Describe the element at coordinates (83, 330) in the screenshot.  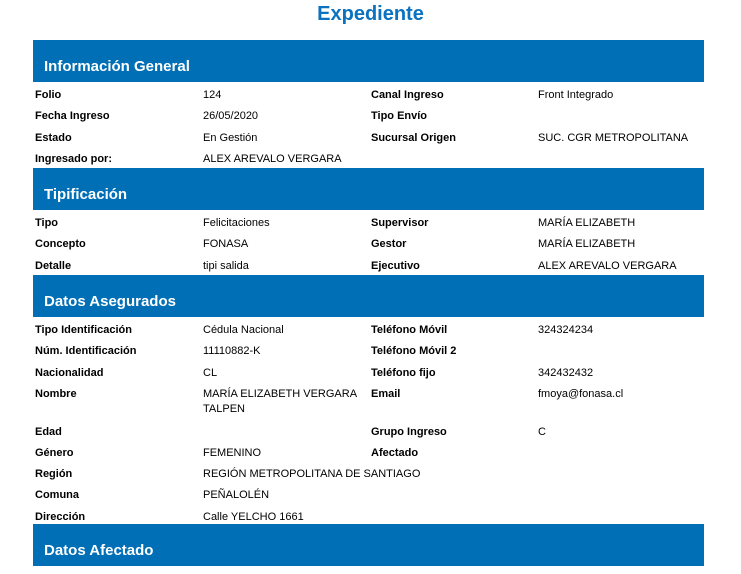
I see `field-label: Tipo Identificación` at that location.